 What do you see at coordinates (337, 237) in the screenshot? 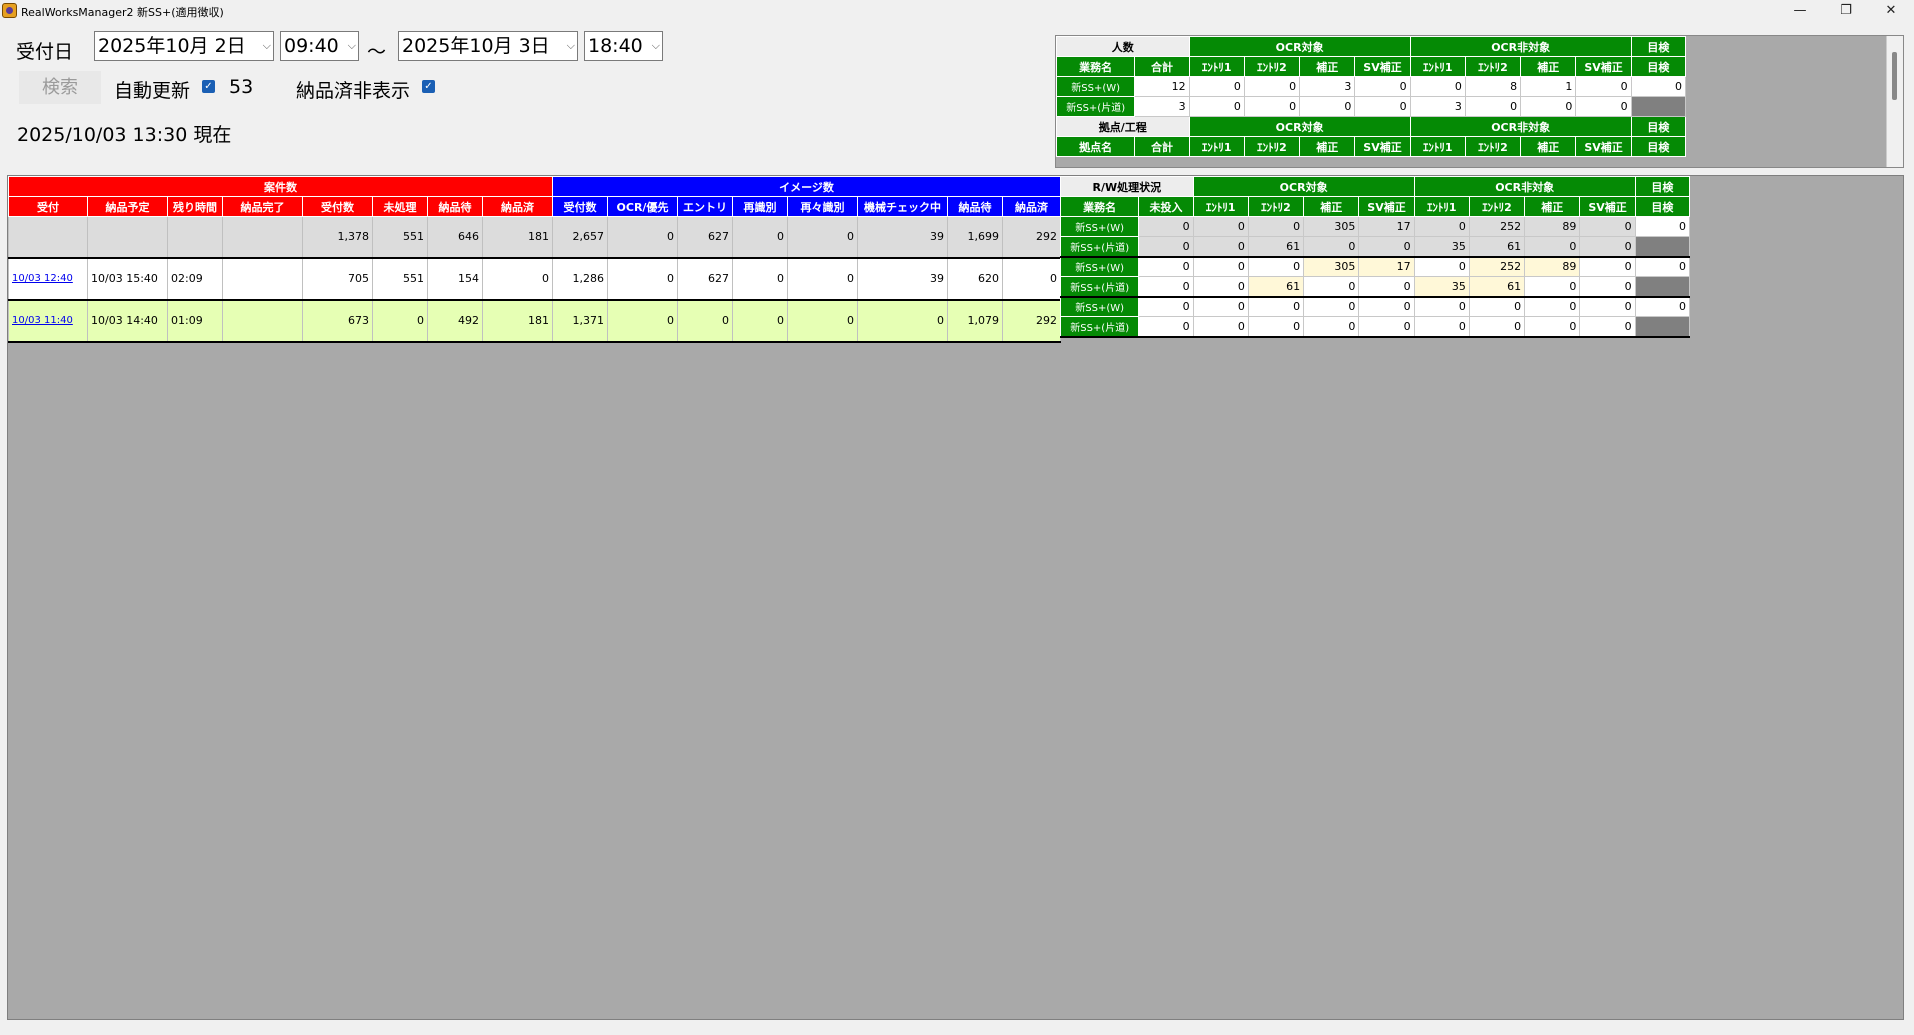
I see `table-cell: 1,378` at bounding box center [337, 237].